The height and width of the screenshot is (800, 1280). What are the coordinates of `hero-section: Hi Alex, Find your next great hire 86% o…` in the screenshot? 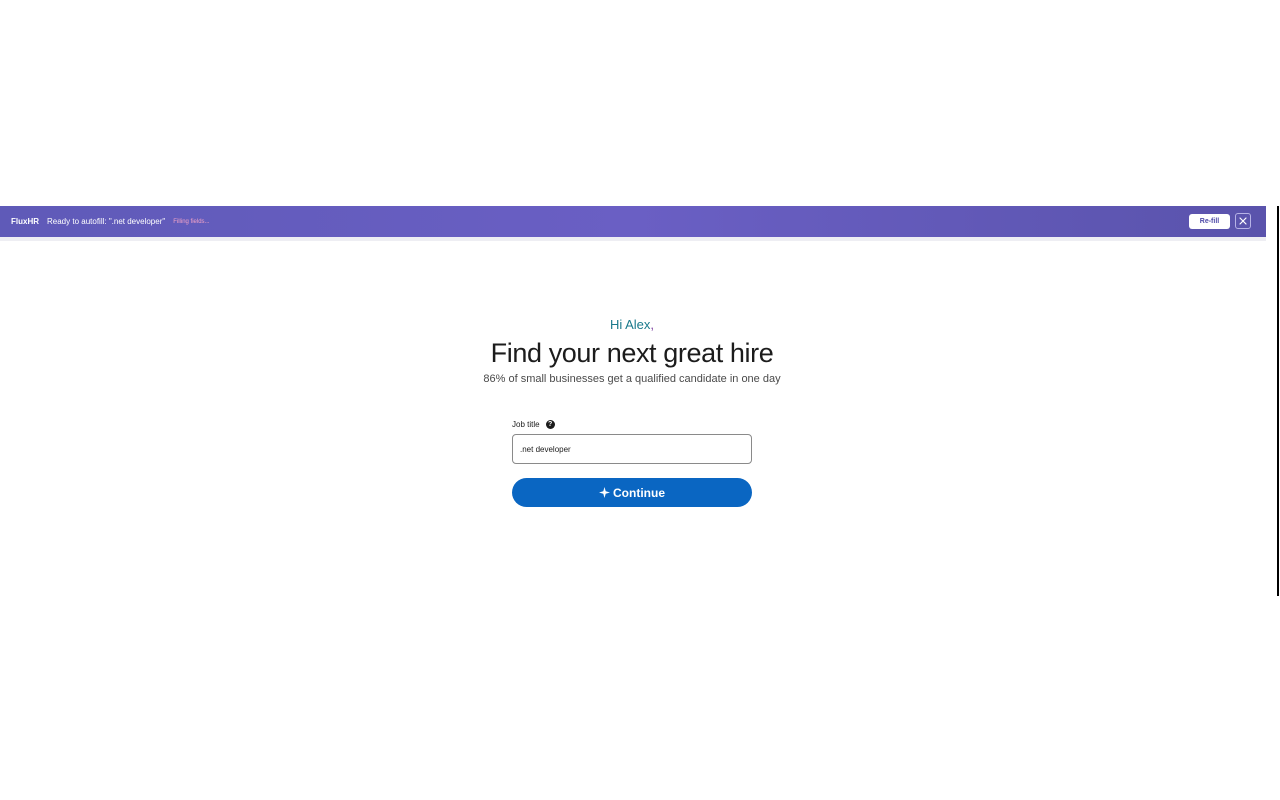 It's located at (632, 351).